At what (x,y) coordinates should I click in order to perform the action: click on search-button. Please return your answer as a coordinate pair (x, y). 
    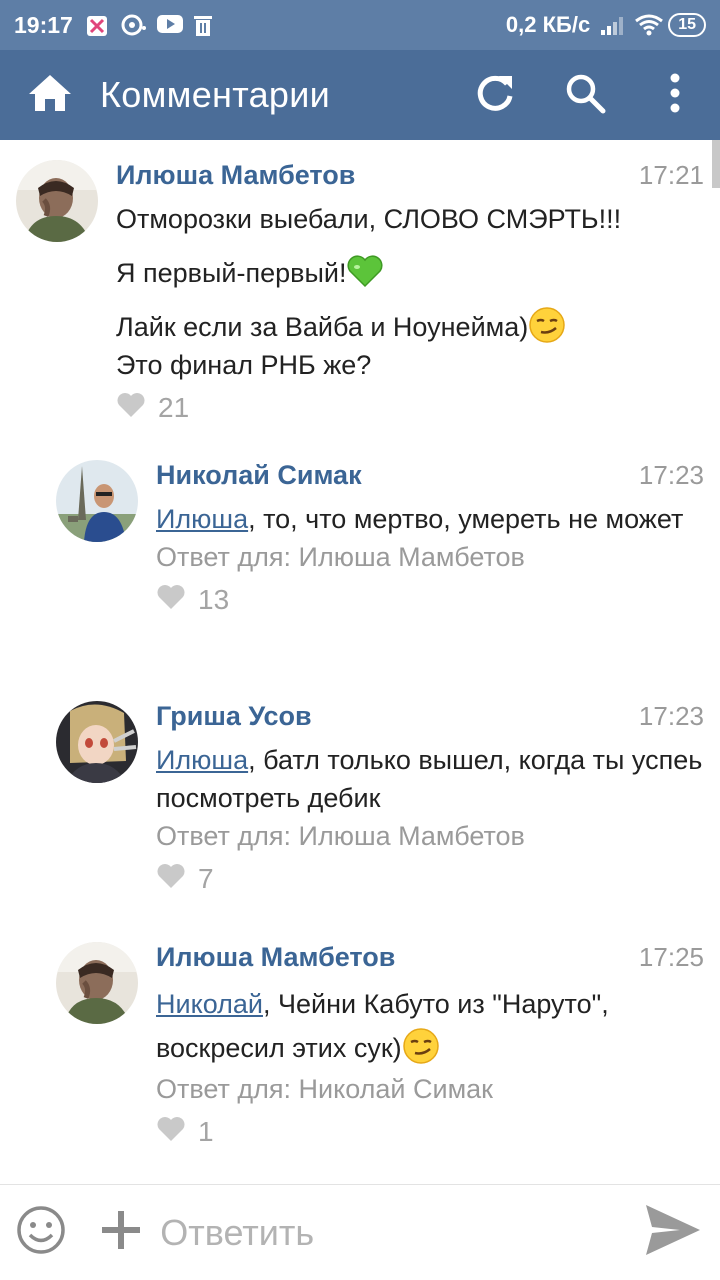
    Looking at the image, I should click on (585, 95).